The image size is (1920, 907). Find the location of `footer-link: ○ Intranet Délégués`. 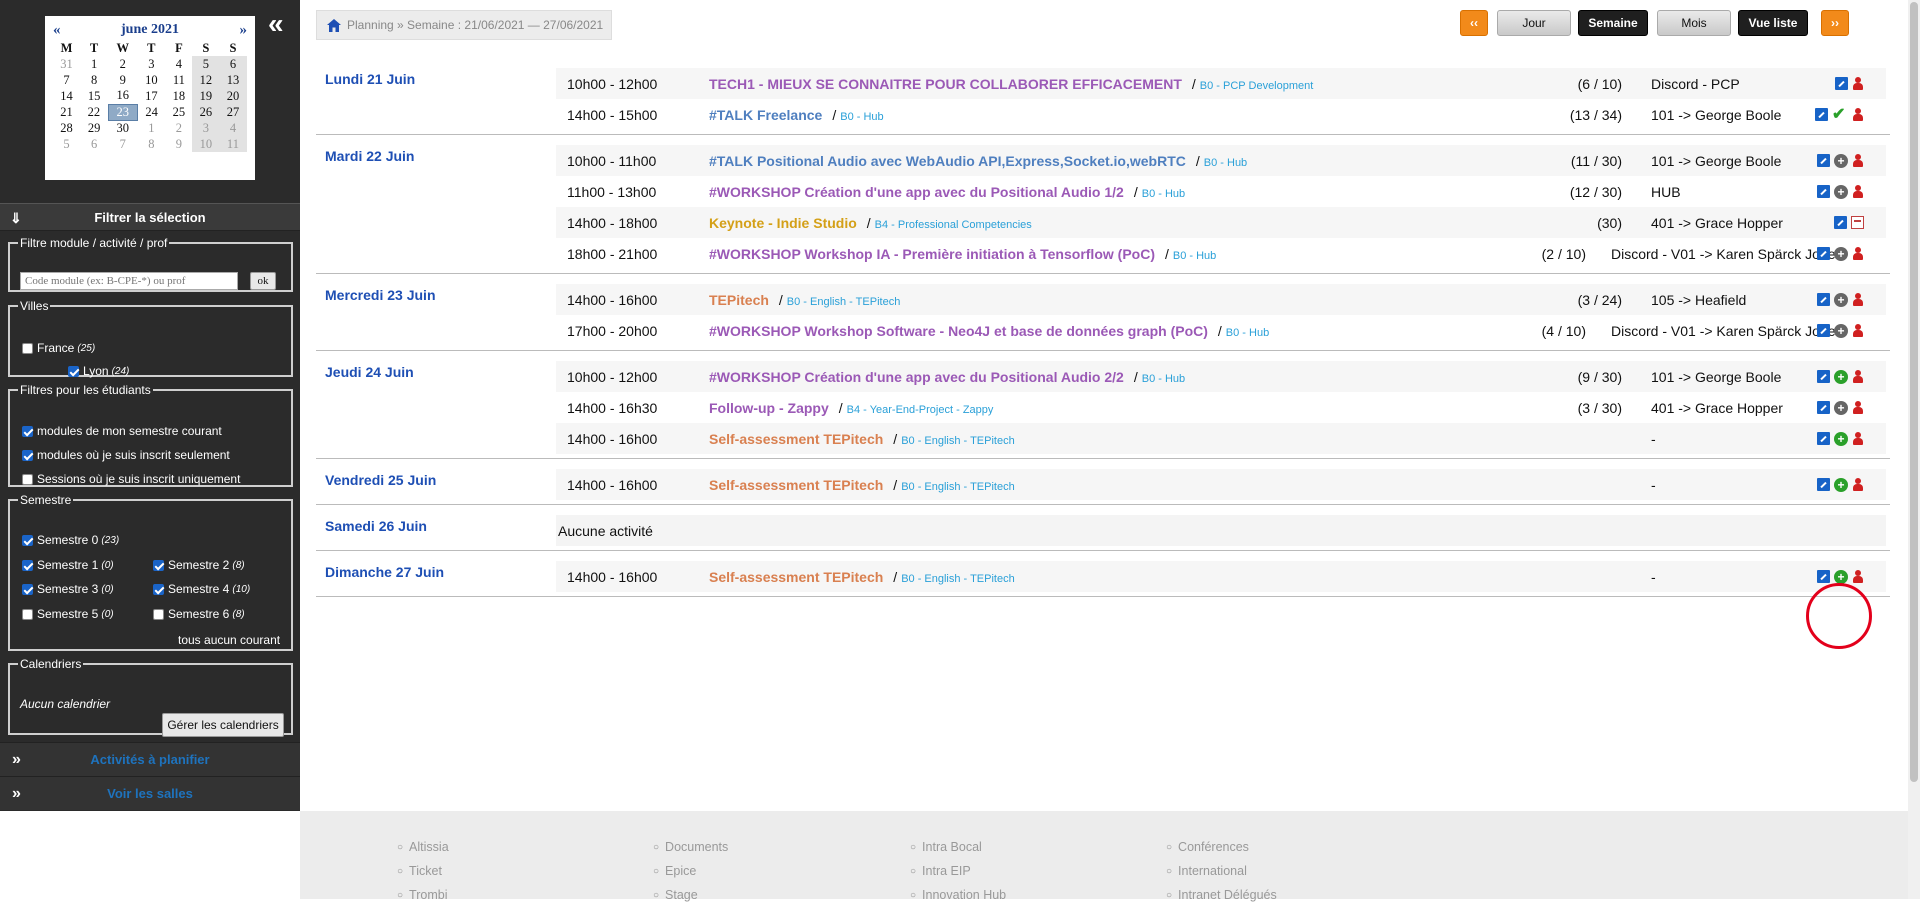

footer-link: ○ Intranet Délégués is located at coordinates (1221, 895).